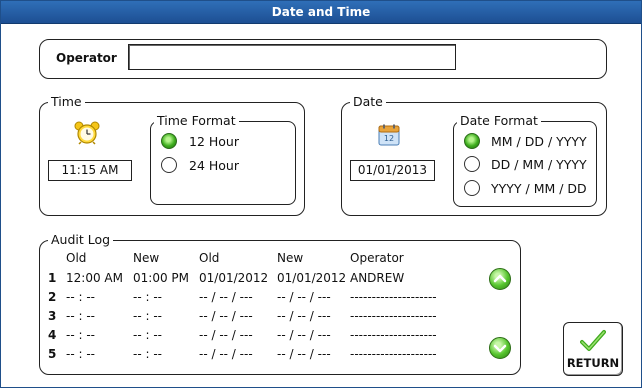 The height and width of the screenshot is (388, 642). I want to click on chevron-down-icon, so click(500, 348).